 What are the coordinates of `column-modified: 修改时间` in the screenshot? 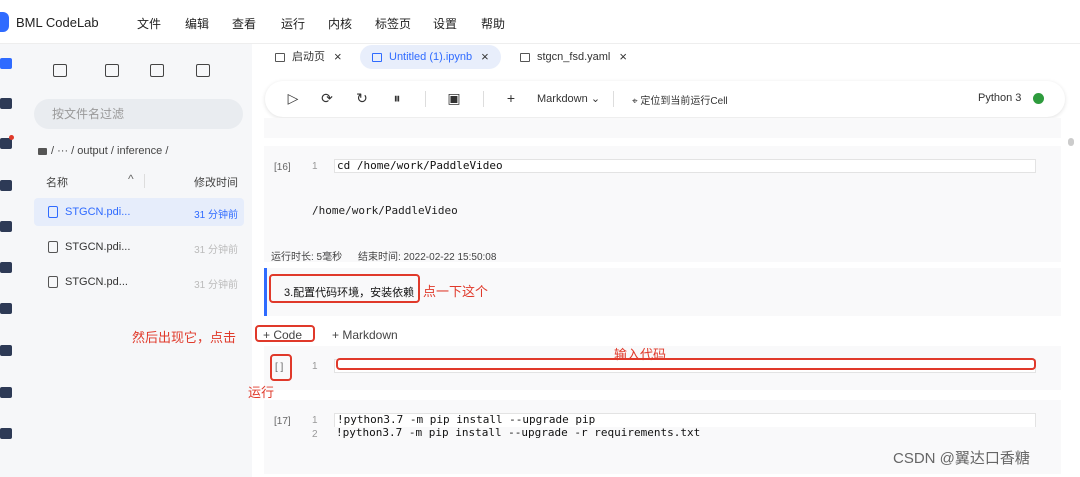 It's located at (216, 182).